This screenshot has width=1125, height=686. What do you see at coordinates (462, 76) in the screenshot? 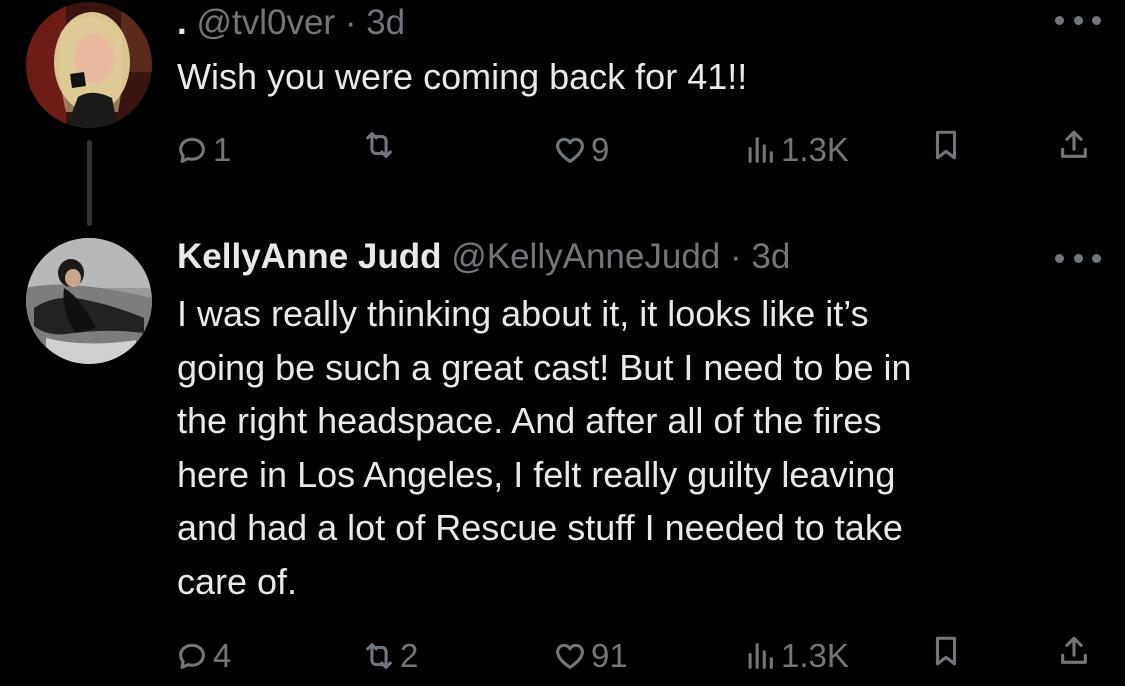
I see `tweet-text: Wish you were coming back for 41!!` at bounding box center [462, 76].